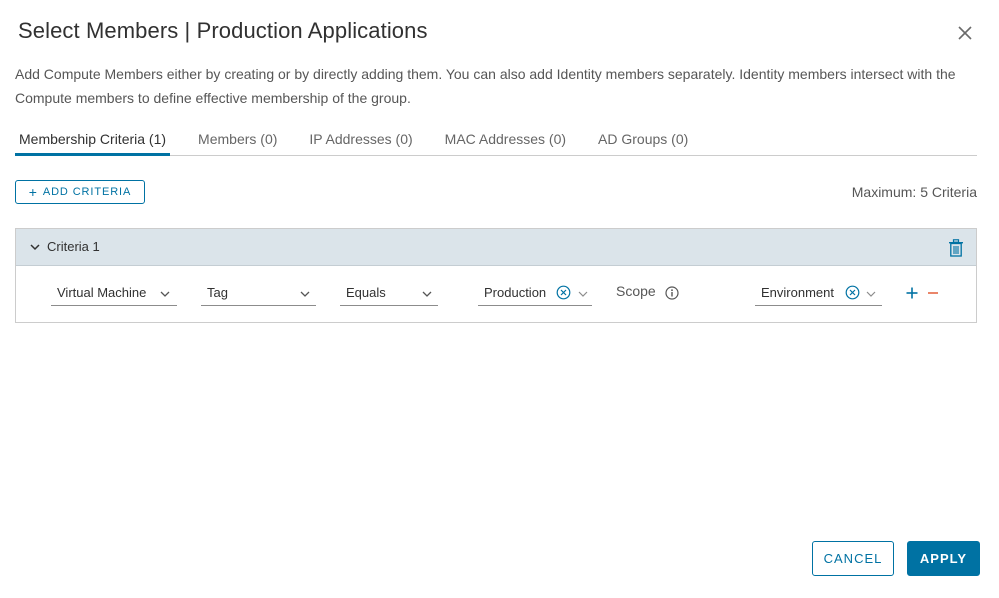 The height and width of the screenshot is (598, 999). Describe the element at coordinates (258, 293) in the screenshot. I see `property-select: Tag` at that location.